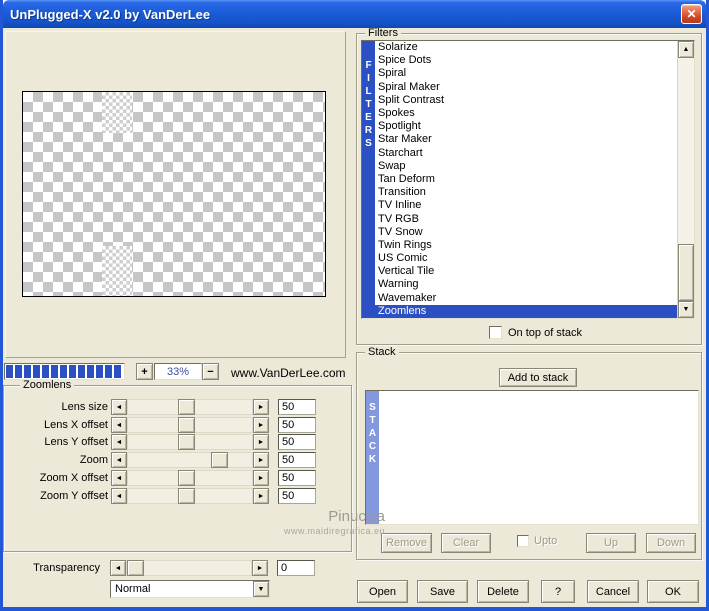 The height and width of the screenshot is (611, 709). What do you see at coordinates (442, 591) in the screenshot?
I see `save-button: Save` at bounding box center [442, 591].